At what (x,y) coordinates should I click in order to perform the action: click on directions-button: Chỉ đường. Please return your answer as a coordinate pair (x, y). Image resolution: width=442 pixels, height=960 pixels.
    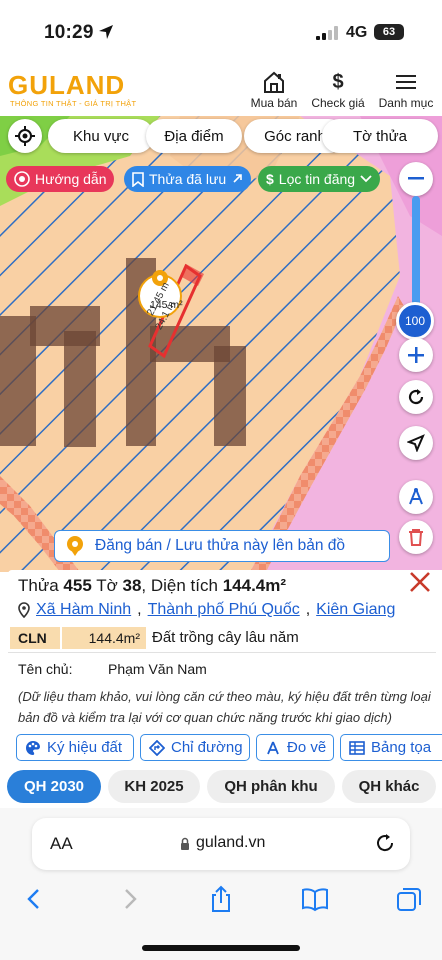
    Looking at the image, I should click on (195, 747).